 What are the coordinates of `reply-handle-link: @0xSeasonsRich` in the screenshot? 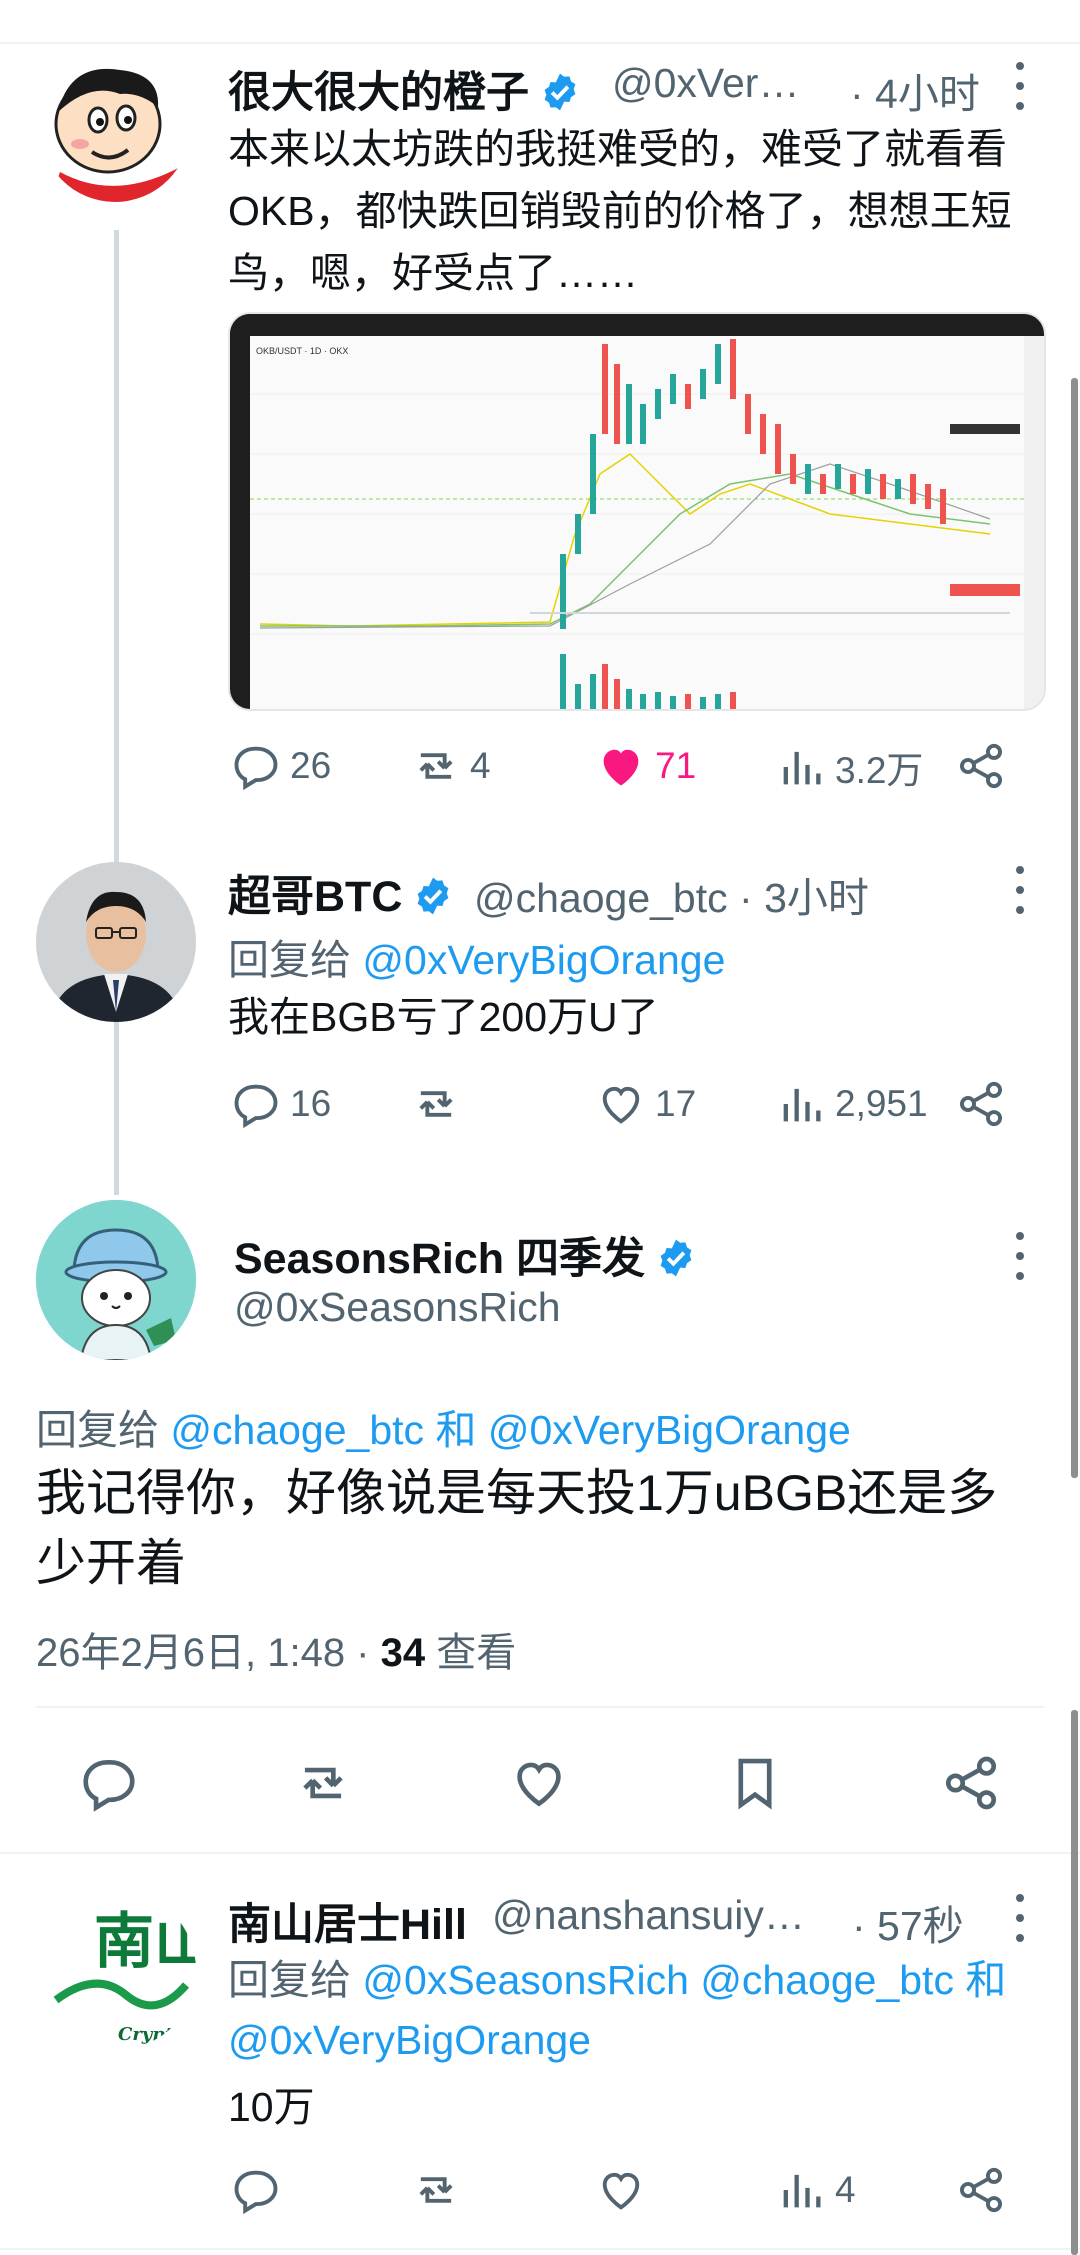 It's located at (525, 1980).